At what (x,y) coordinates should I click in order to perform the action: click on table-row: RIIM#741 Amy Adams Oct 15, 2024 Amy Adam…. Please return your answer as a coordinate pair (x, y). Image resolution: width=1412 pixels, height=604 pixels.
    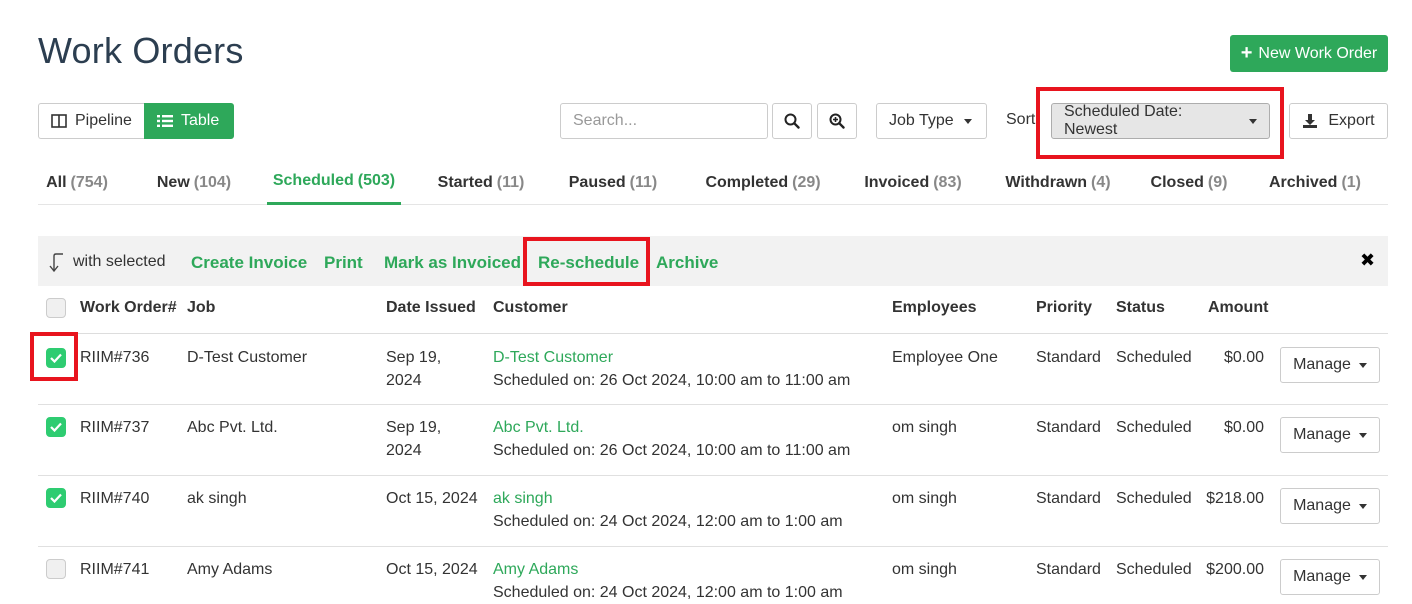
    Looking at the image, I should click on (713, 575).